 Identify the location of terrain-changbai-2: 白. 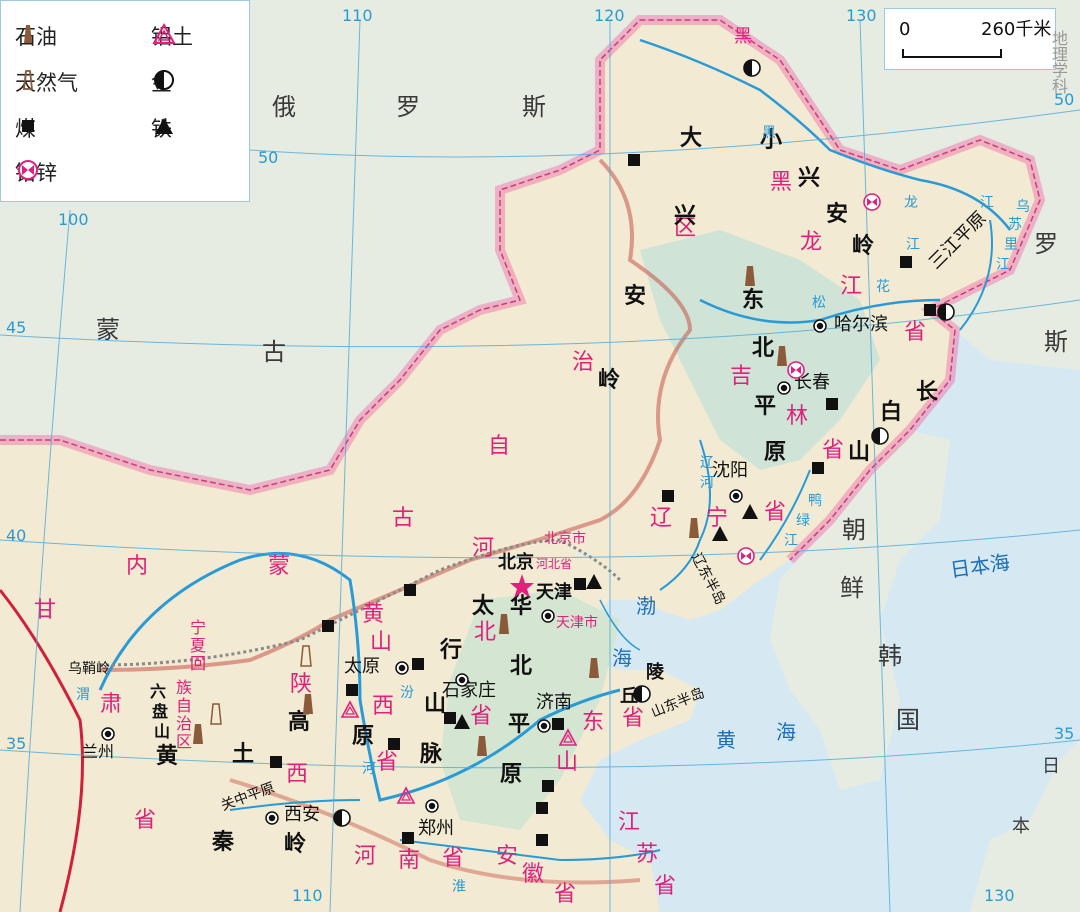
(891, 412).